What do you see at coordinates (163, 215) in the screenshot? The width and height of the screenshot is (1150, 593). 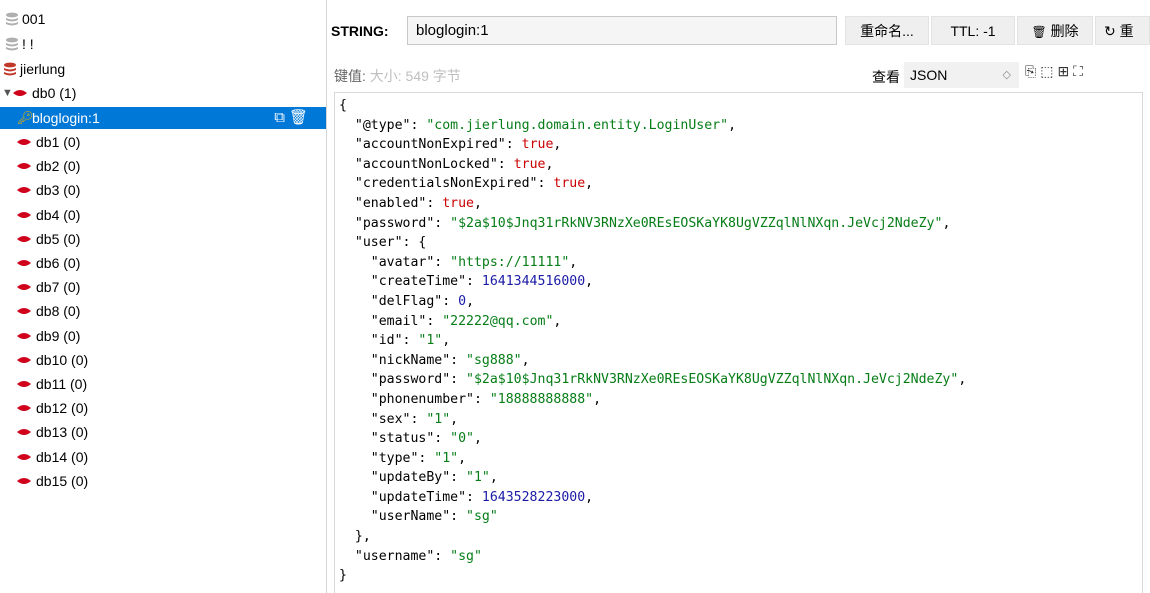 I see `db-item-db4: db4 (0)` at bounding box center [163, 215].